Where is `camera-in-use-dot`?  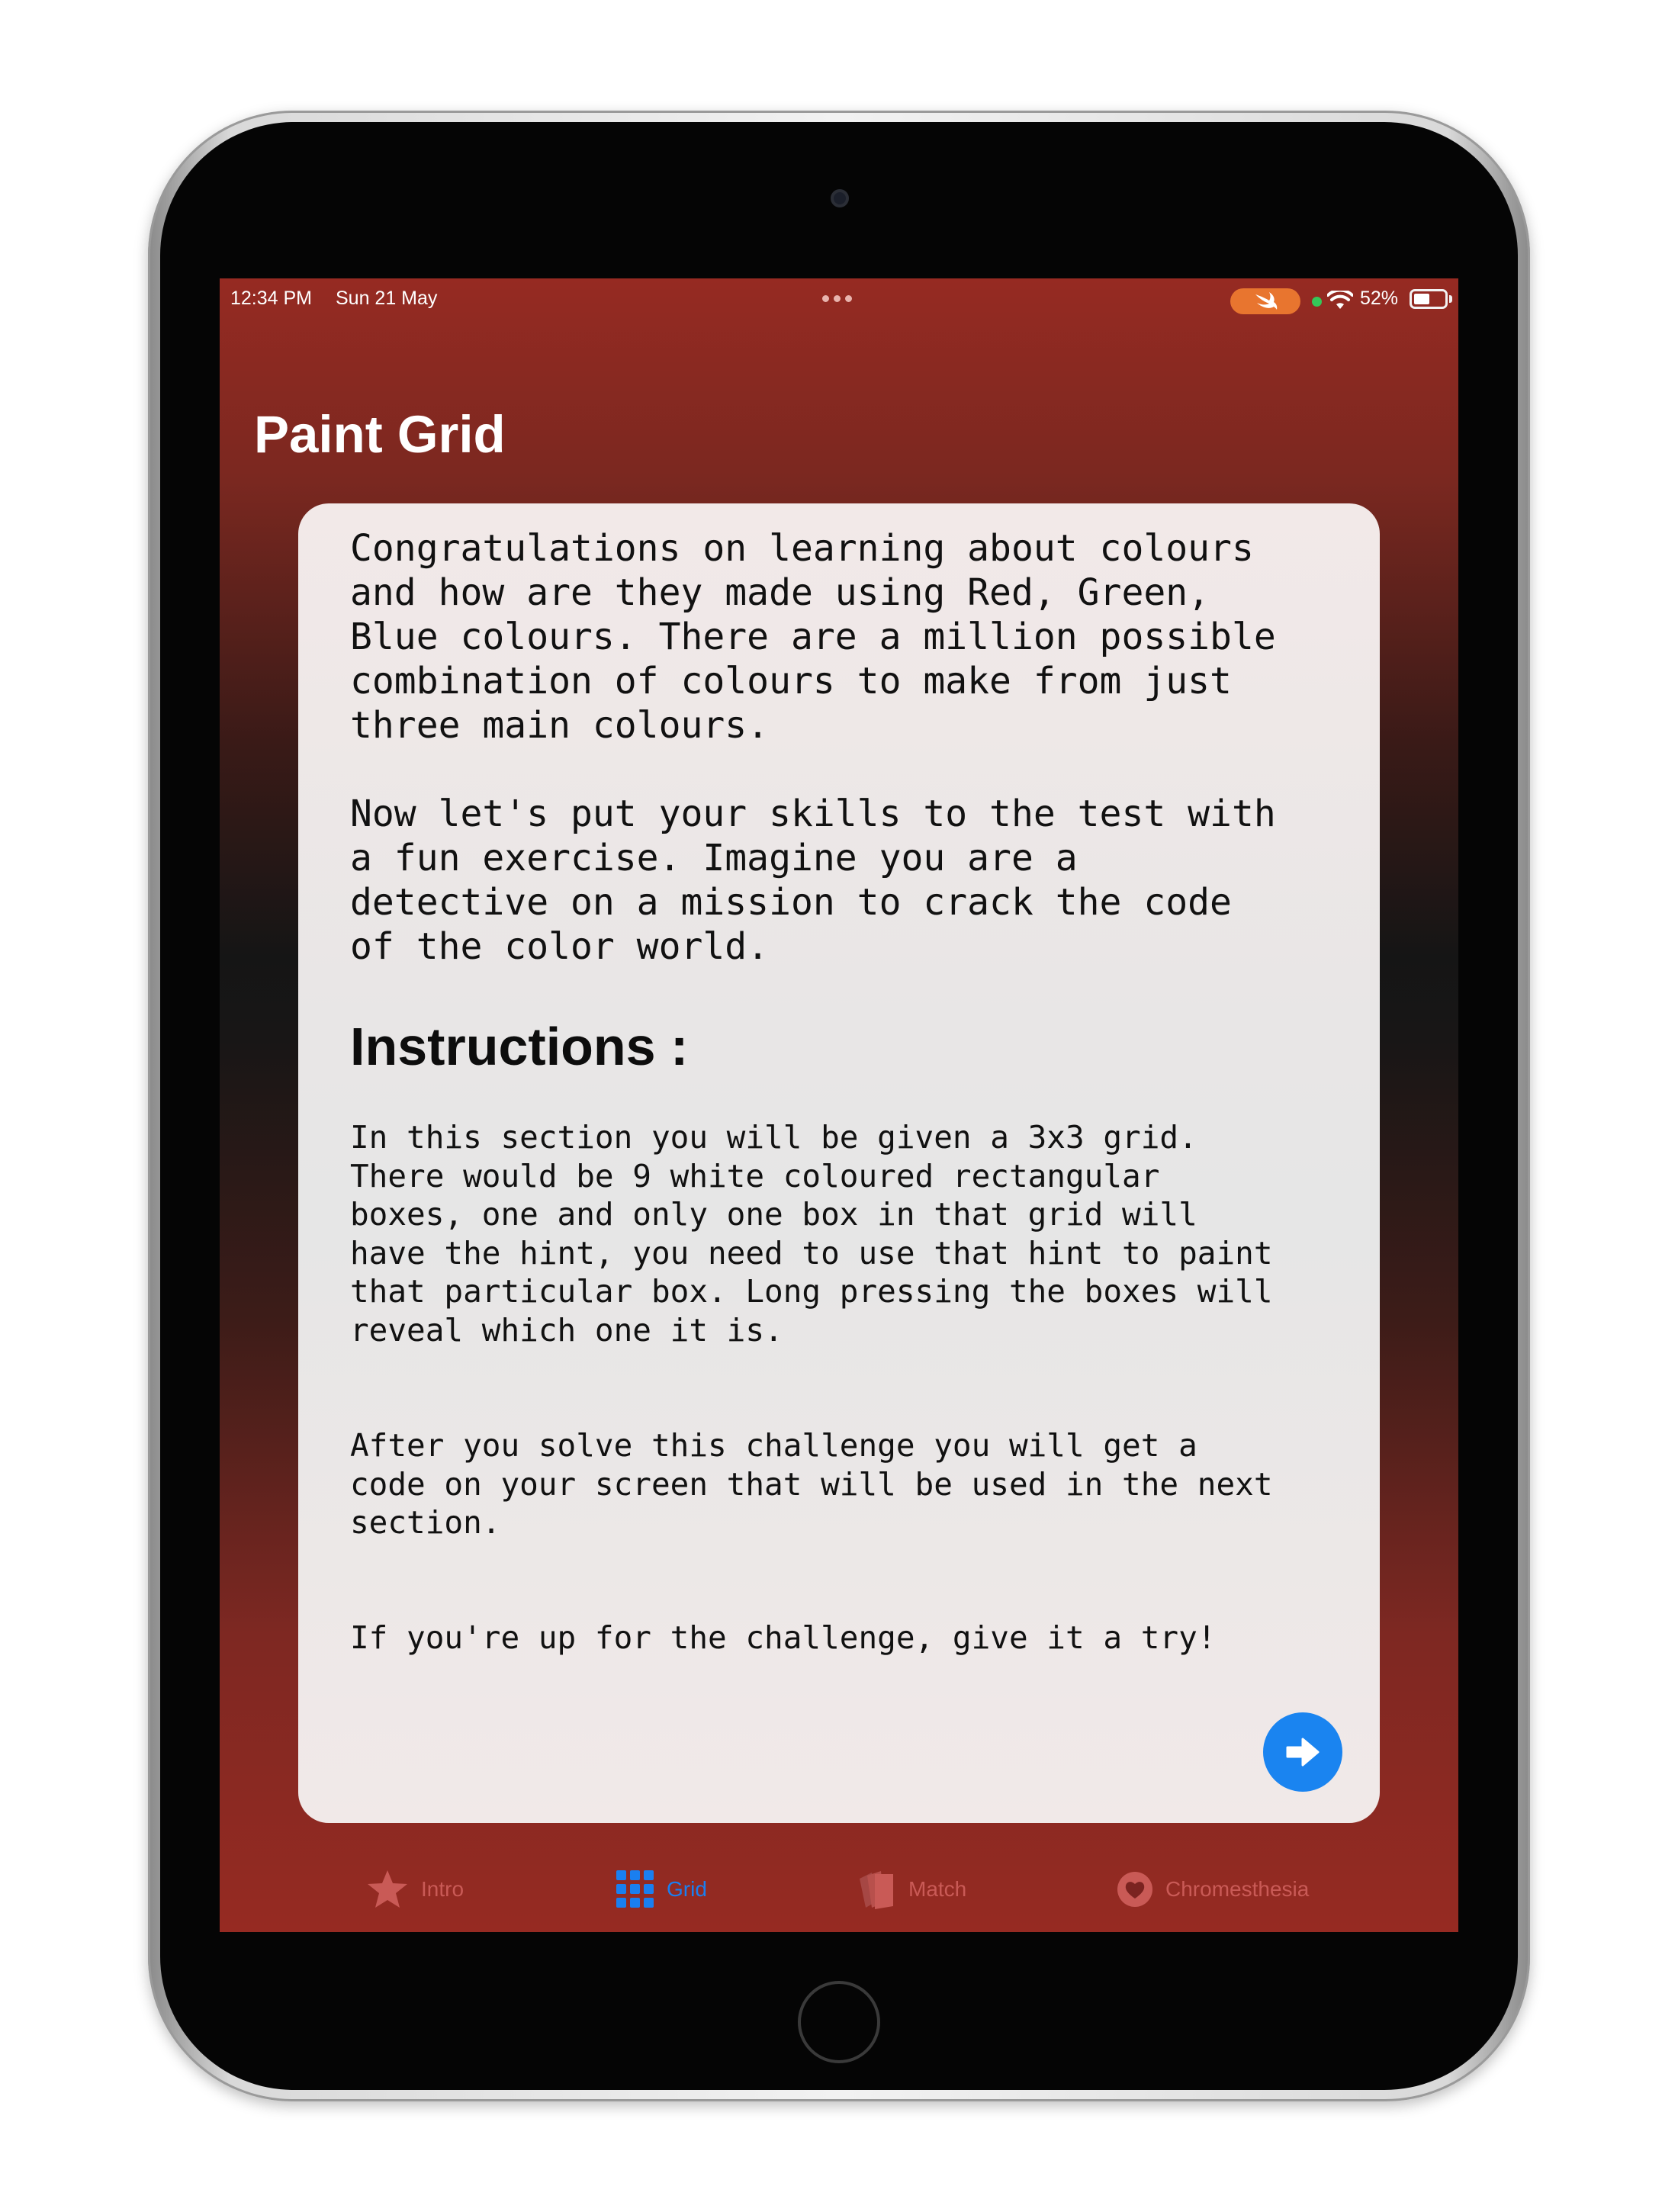 camera-in-use-dot is located at coordinates (1317, 302).